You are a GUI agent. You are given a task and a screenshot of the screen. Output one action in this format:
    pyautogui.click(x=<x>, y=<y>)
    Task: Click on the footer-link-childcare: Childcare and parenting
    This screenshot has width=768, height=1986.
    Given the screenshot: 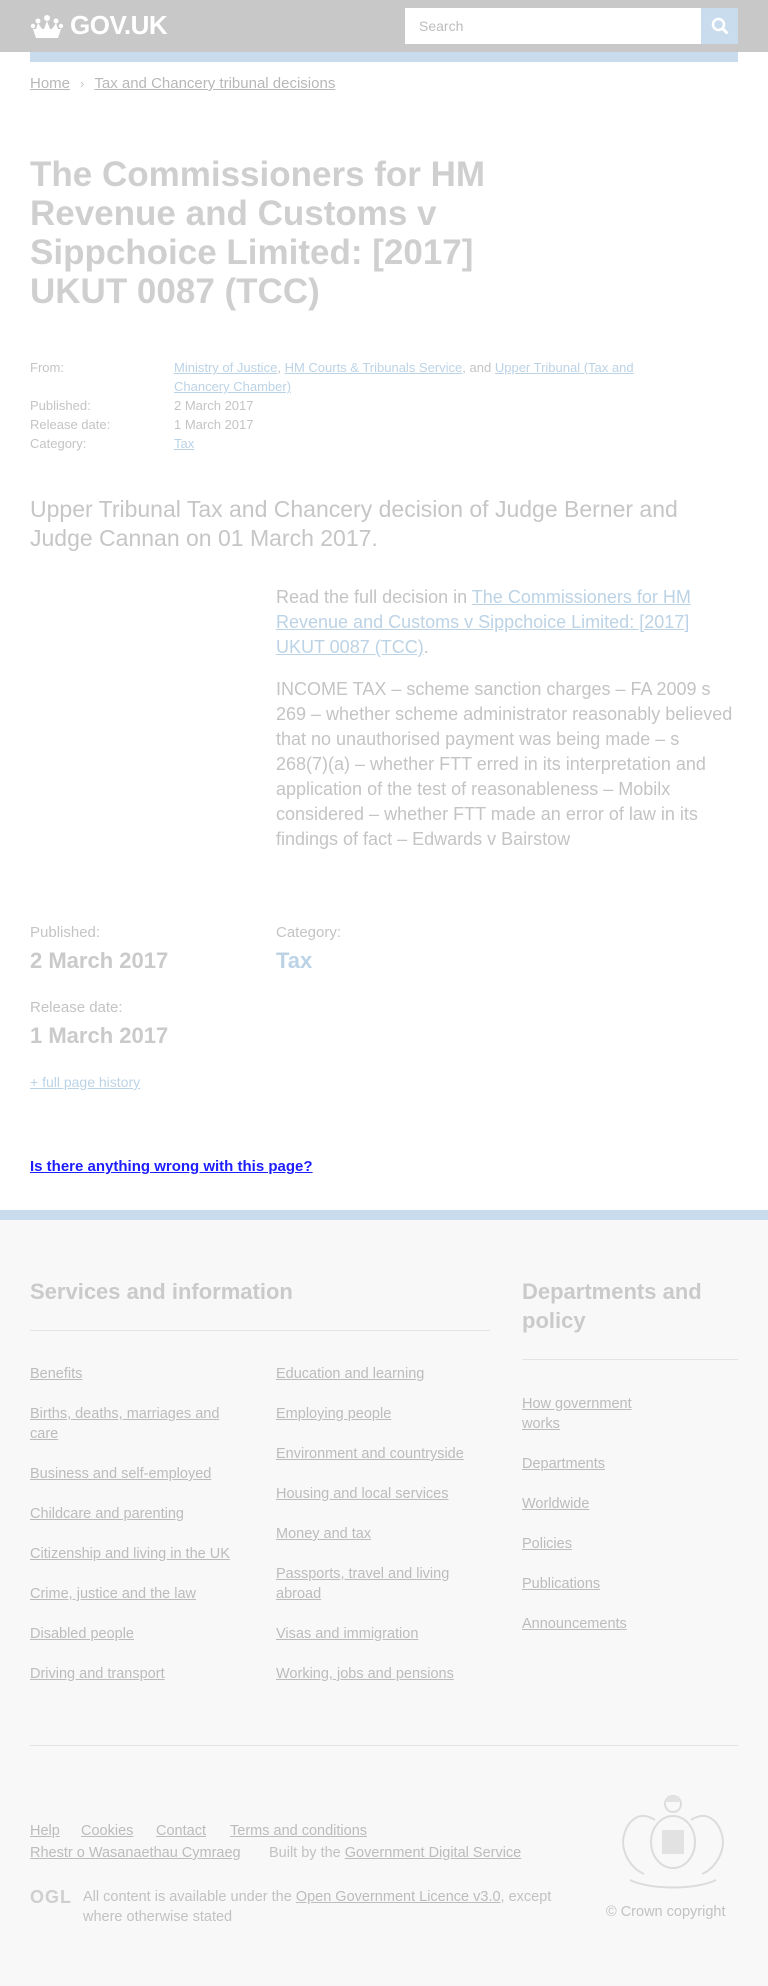 What is the action you would take?
    pyautogui.click(x=135, y=1514)
    